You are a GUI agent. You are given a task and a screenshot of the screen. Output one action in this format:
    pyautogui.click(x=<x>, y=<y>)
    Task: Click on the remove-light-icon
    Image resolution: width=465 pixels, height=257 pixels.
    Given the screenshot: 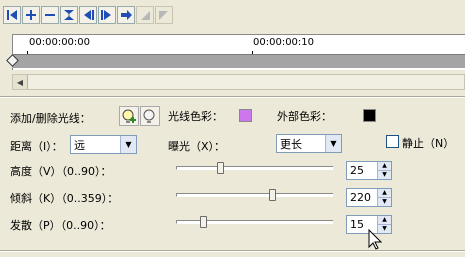 What is the action you would take?
    pyautogui.click(x=149, y=116)
    